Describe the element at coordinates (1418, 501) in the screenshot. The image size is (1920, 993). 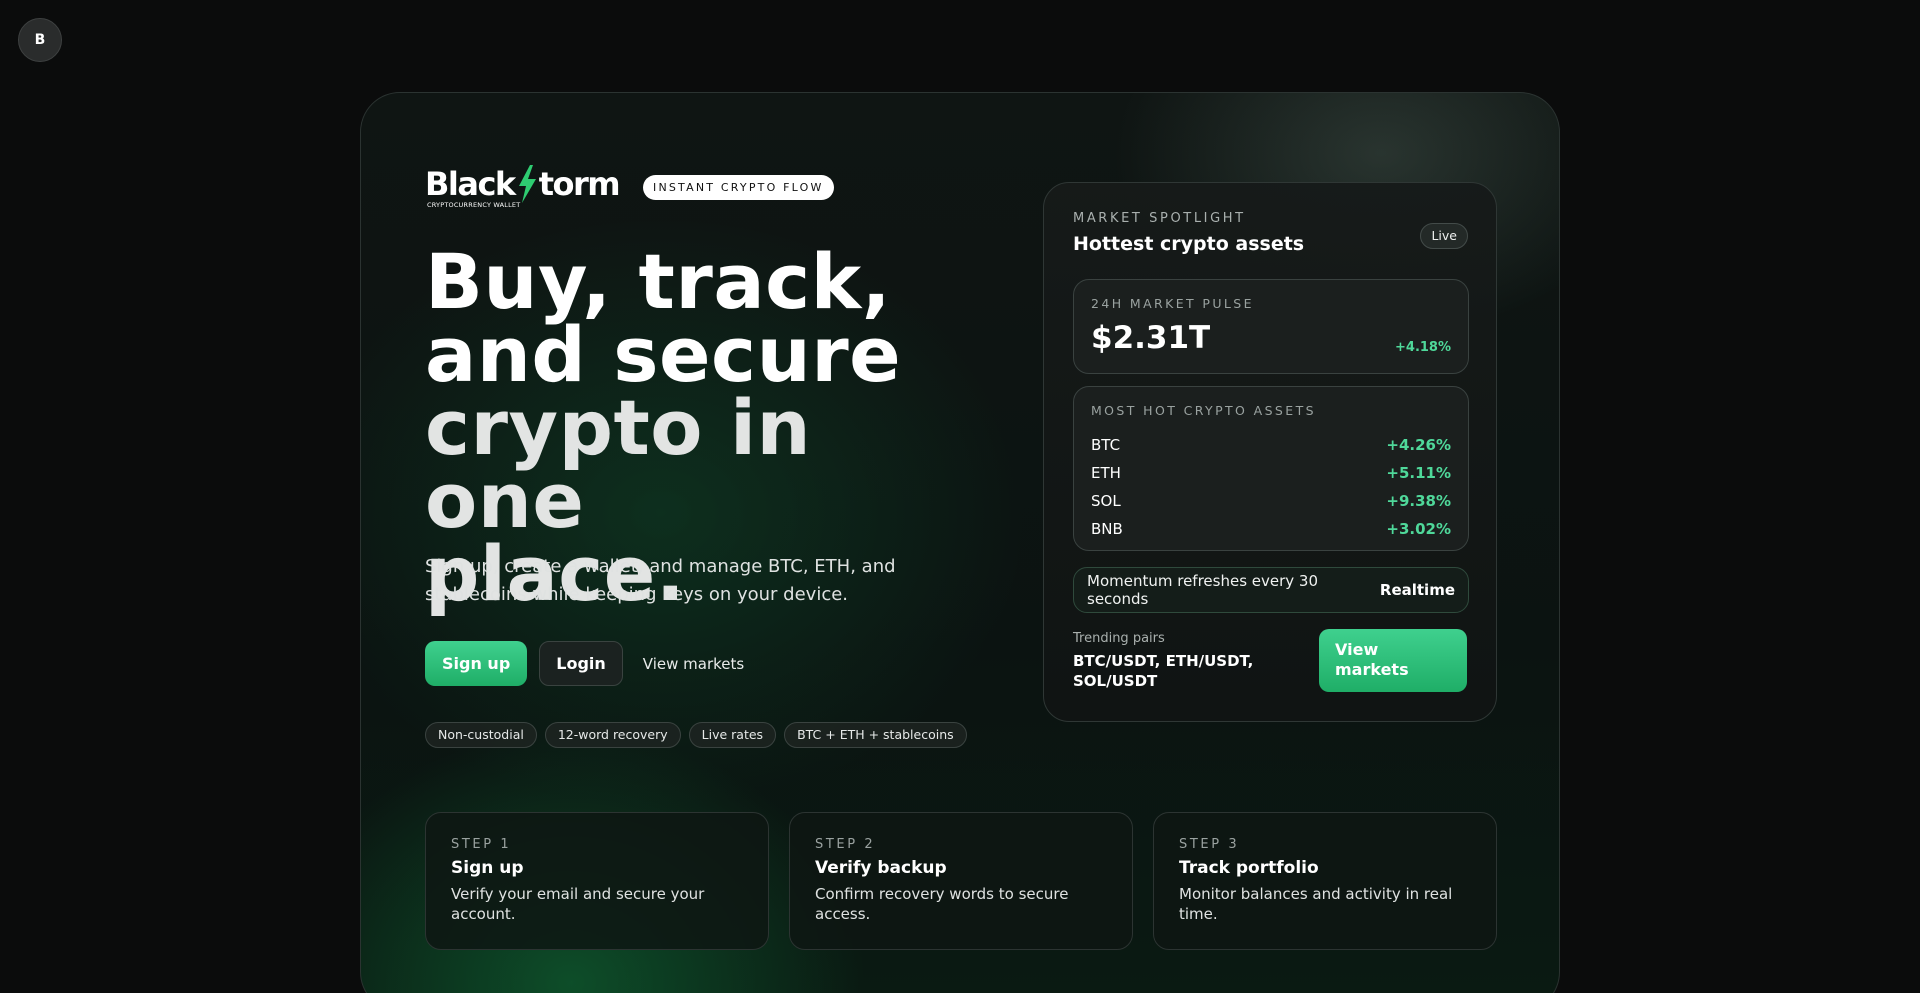
I see `asset-change: +9.38%` at that location.